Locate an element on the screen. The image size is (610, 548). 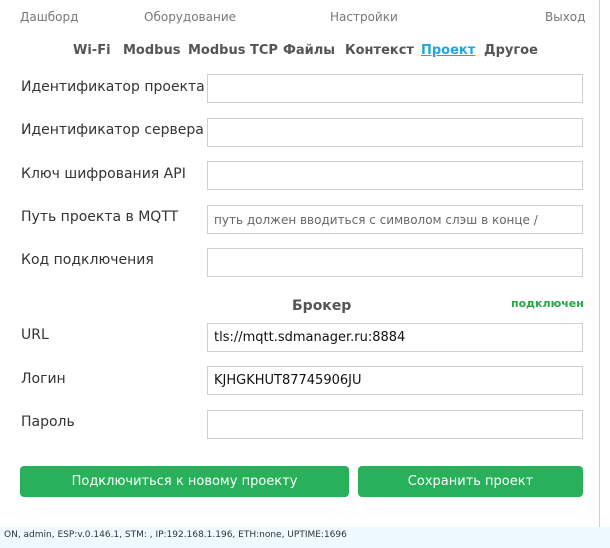
broker-password-label: Пароль is located at coordinates (48, 422).